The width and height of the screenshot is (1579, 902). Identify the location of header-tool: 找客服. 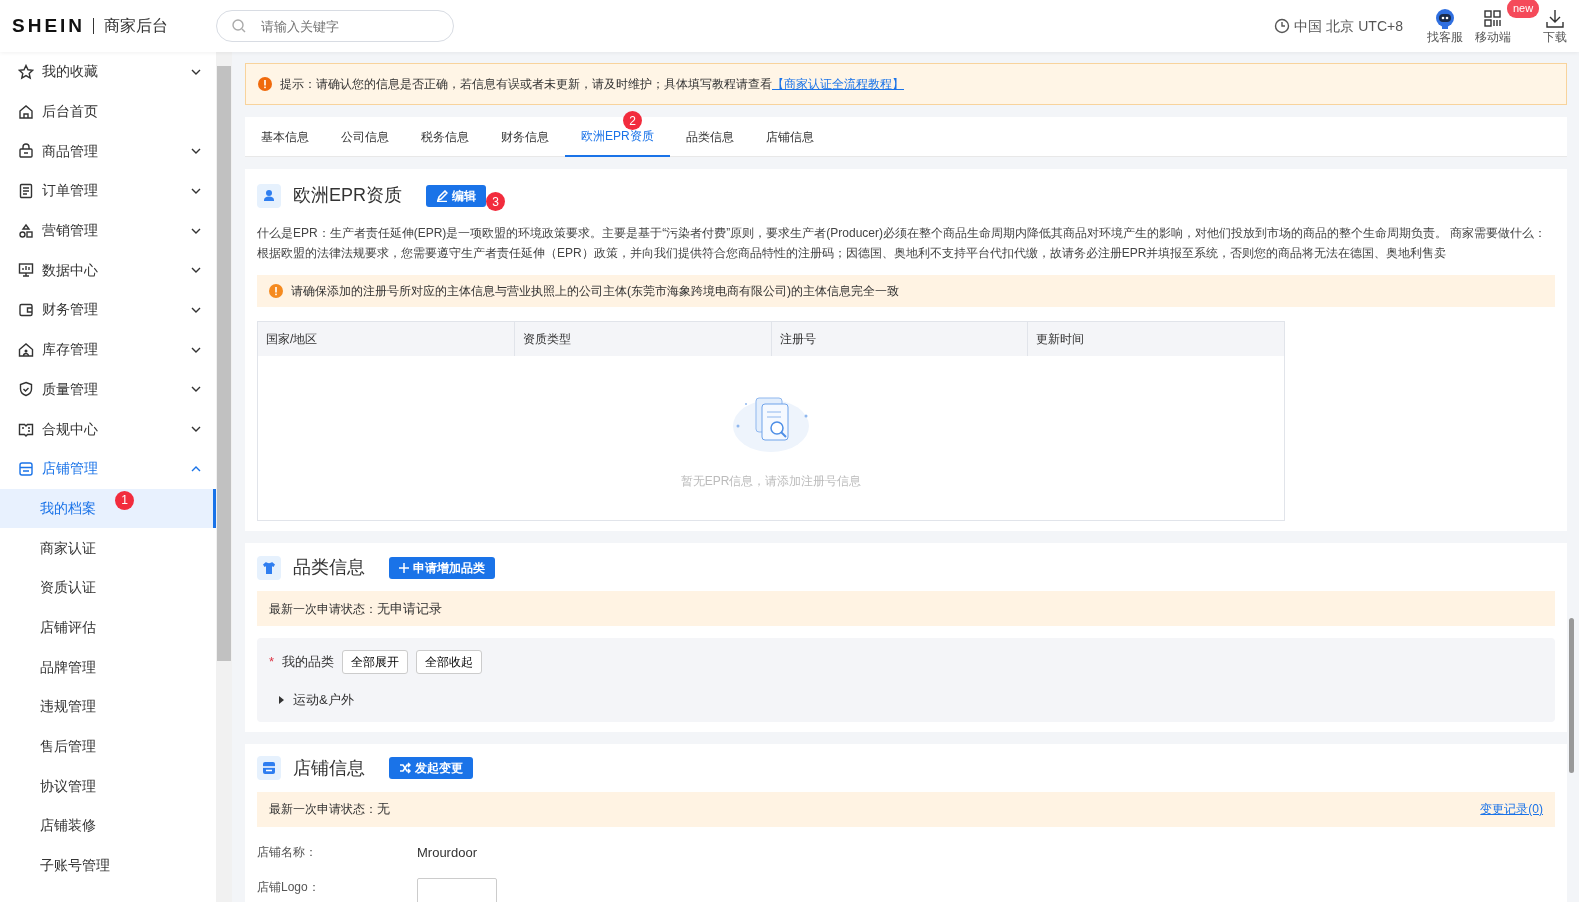
(1445, 26).